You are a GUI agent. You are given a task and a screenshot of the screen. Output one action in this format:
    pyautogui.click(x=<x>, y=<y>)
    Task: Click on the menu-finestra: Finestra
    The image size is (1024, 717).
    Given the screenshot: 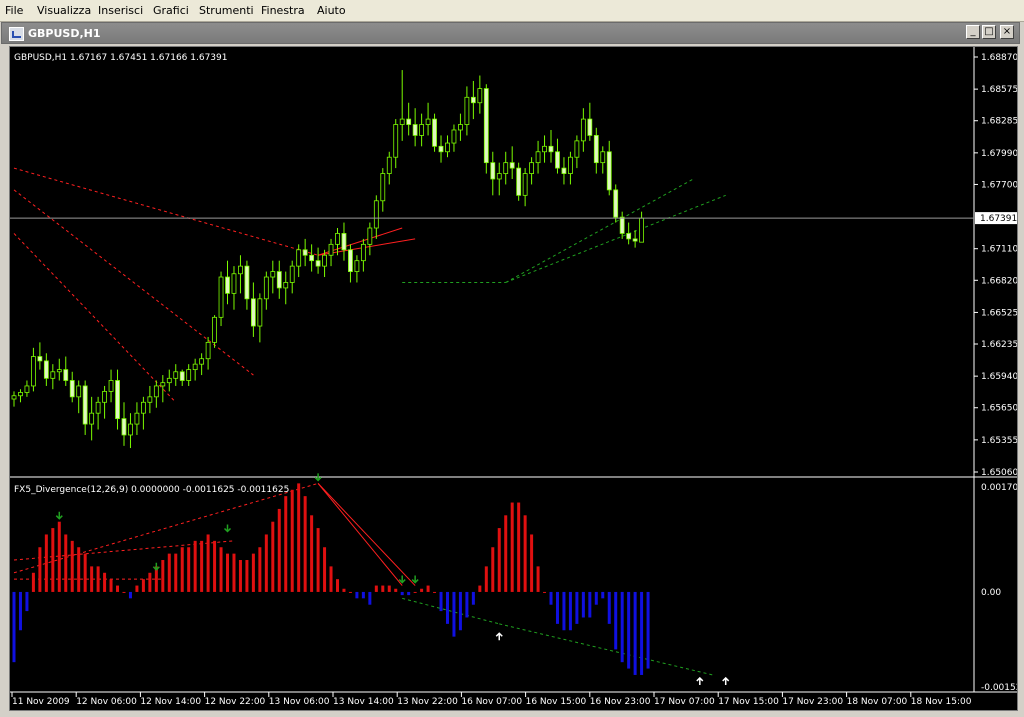 What is the action you would take?
    pyautogui.click(x=283, y=10)
    